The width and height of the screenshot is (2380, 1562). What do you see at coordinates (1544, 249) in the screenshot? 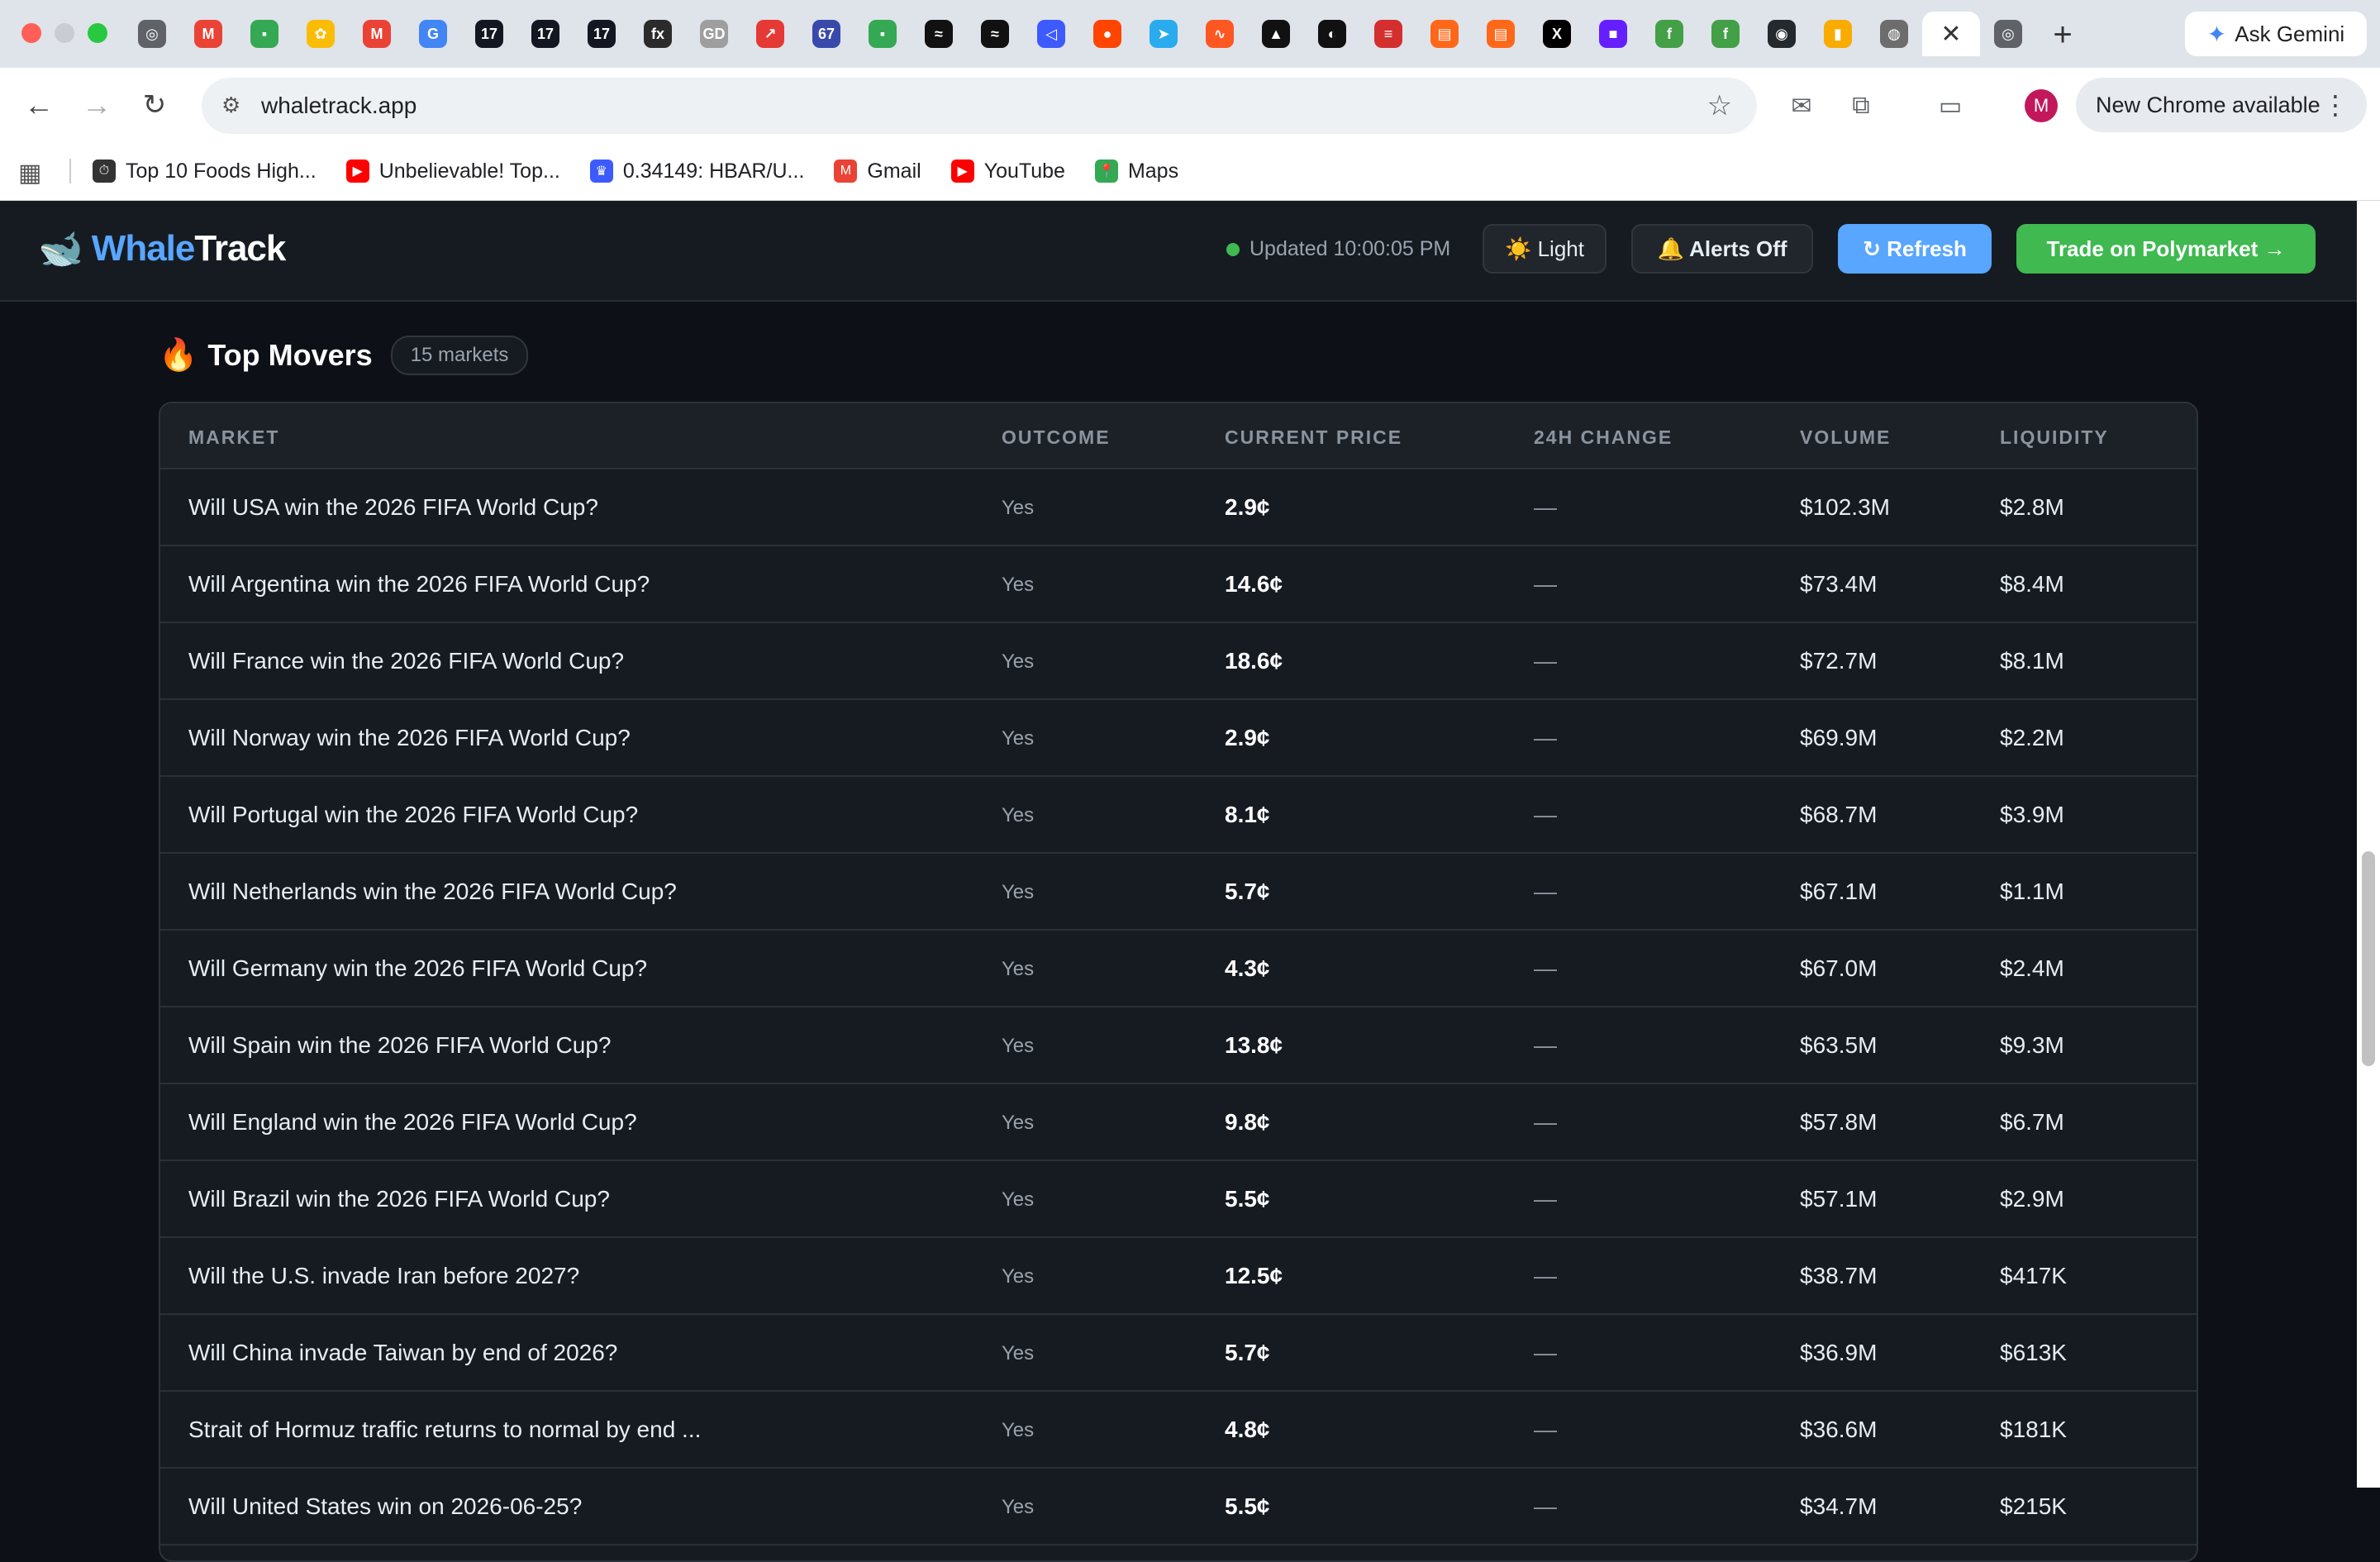
I see `light-mode-button: ☀️ Light` at bounding box center [1544, 249].